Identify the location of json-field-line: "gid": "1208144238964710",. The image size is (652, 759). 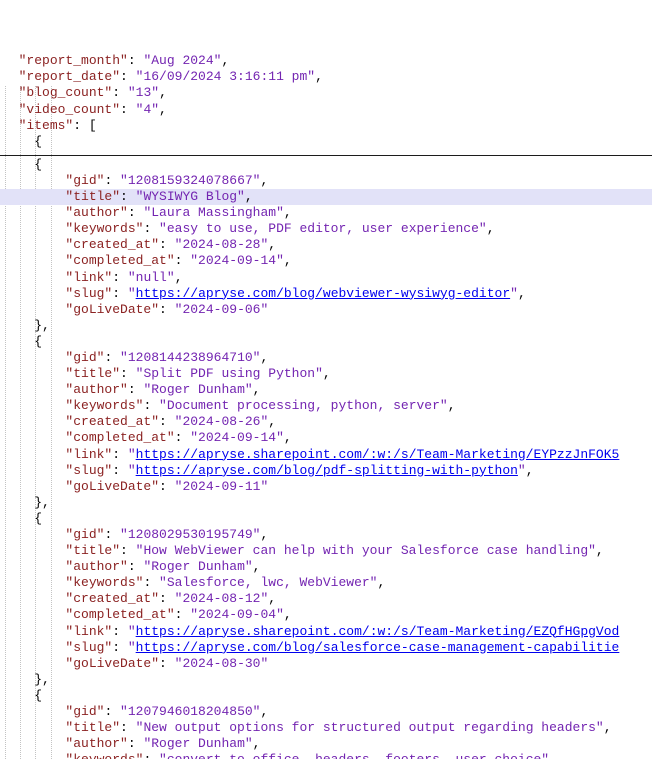
(327, 358).